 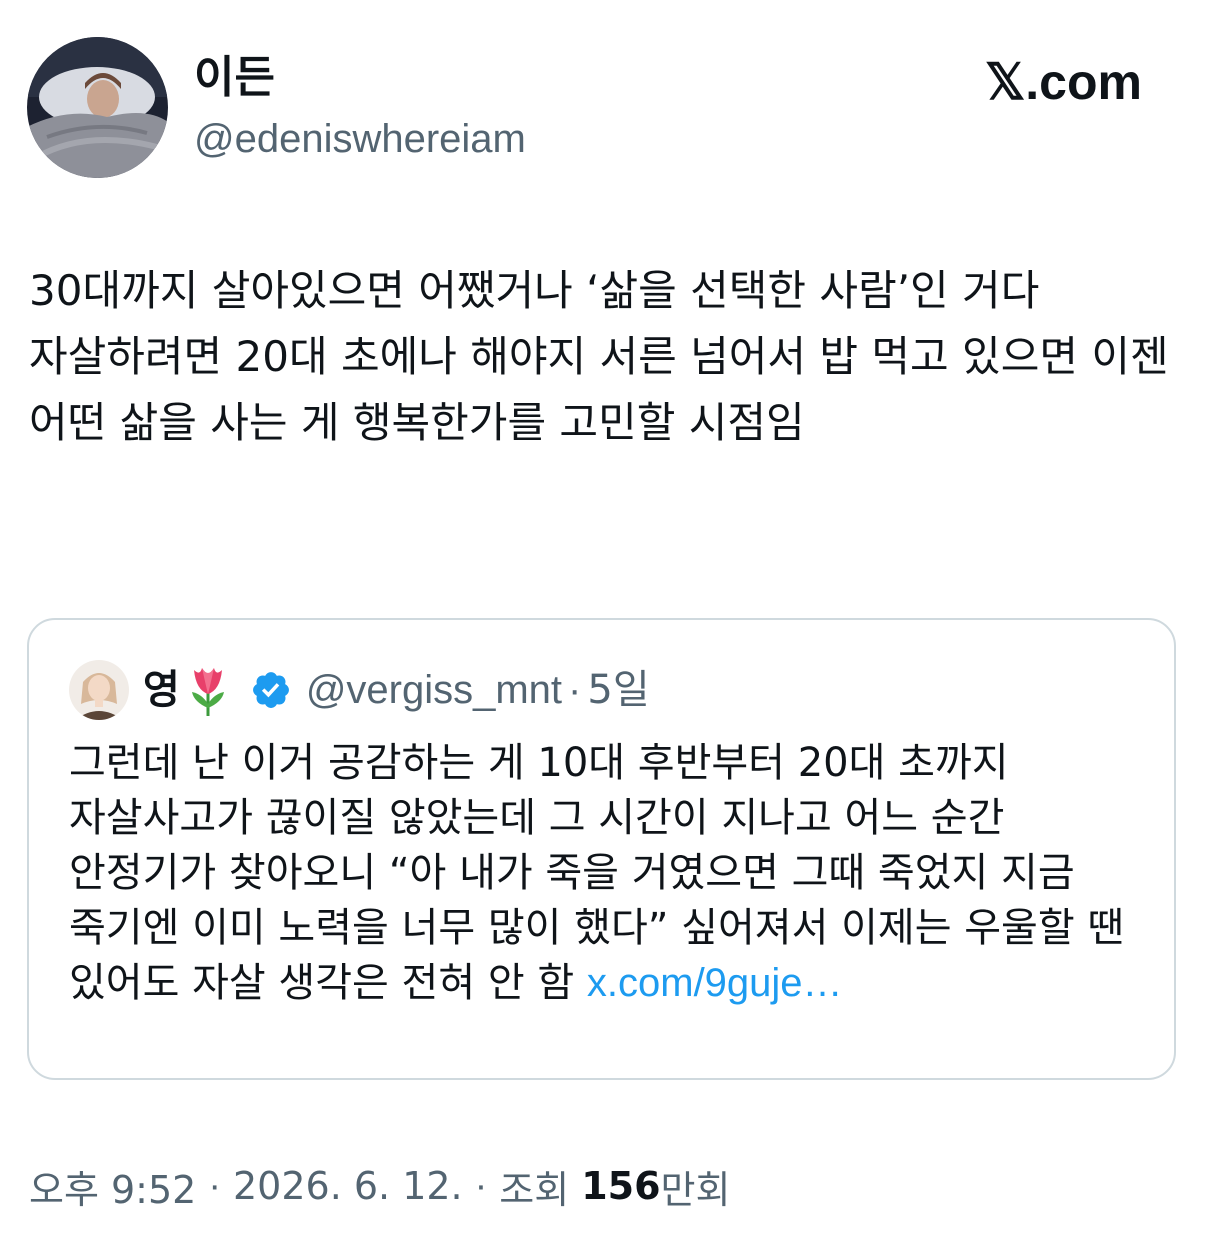 What do you see at coordinates (434, 690) in the screenshot?
I see `quoted-author-handle: @vergiss_mnt` at bounding box center [434, 690].